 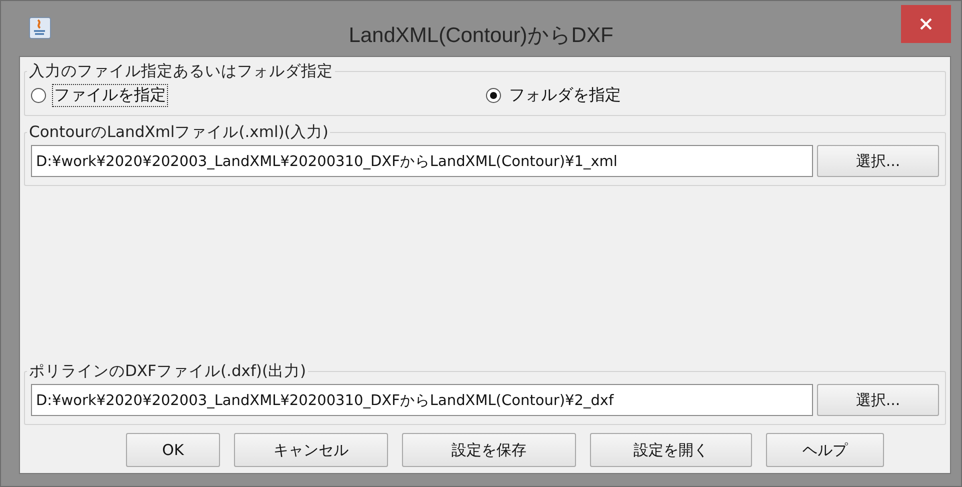 I want to click on dialog-button: ヘルプ, so click(x=825, y=450).